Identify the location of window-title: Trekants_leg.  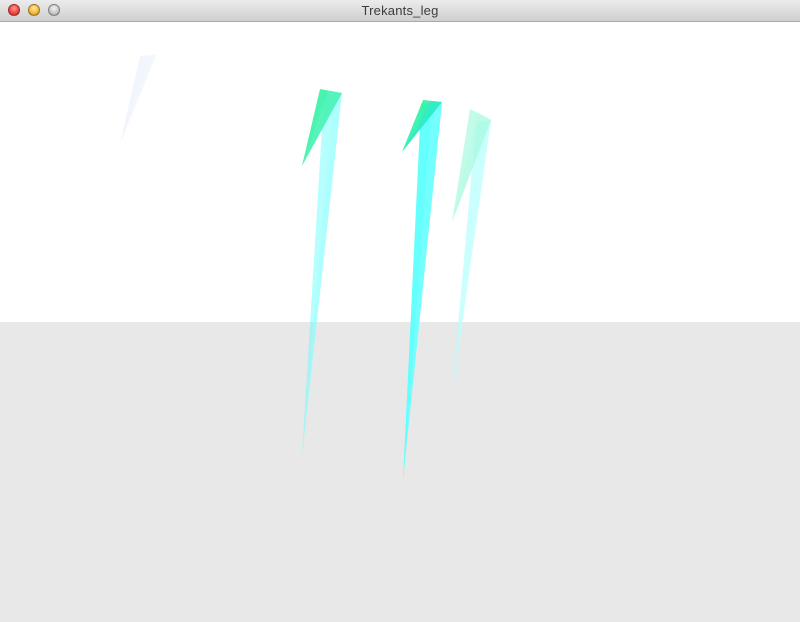
(400, 10).